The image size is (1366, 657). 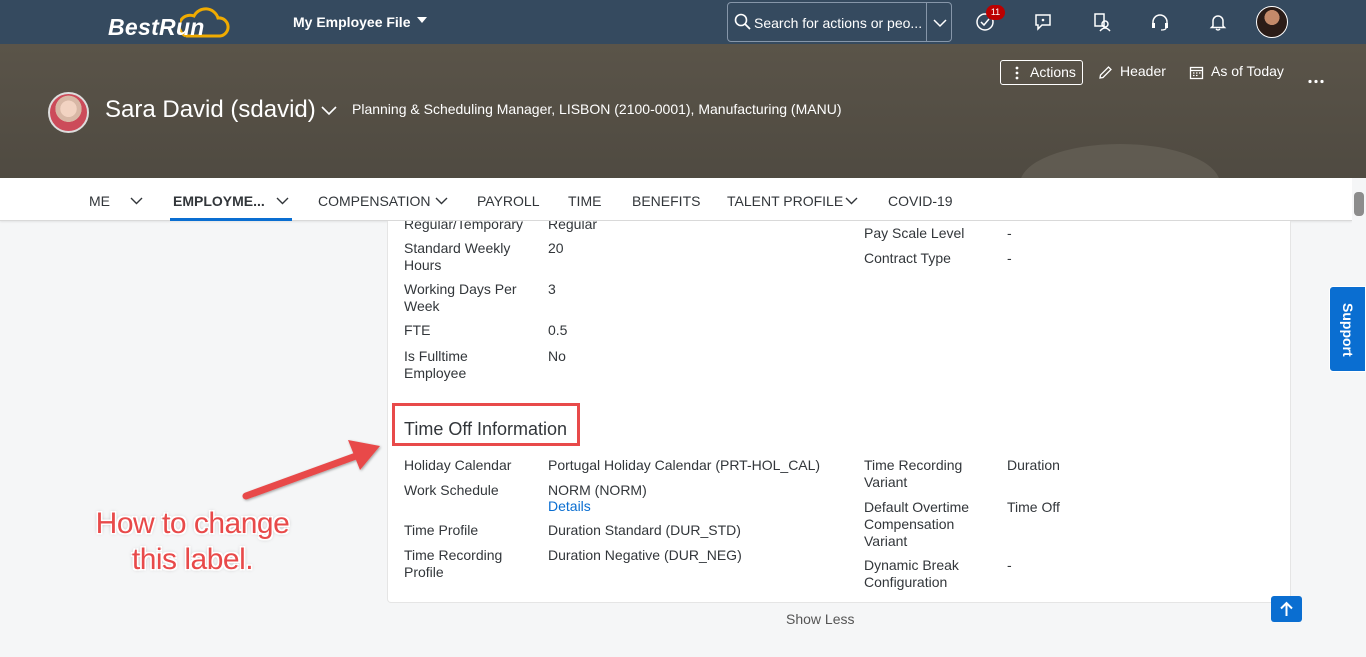 What do you see at coordinates (1218, 22) in the screenshot?
I see `bell-icon` at bounding box center [1218, 22].